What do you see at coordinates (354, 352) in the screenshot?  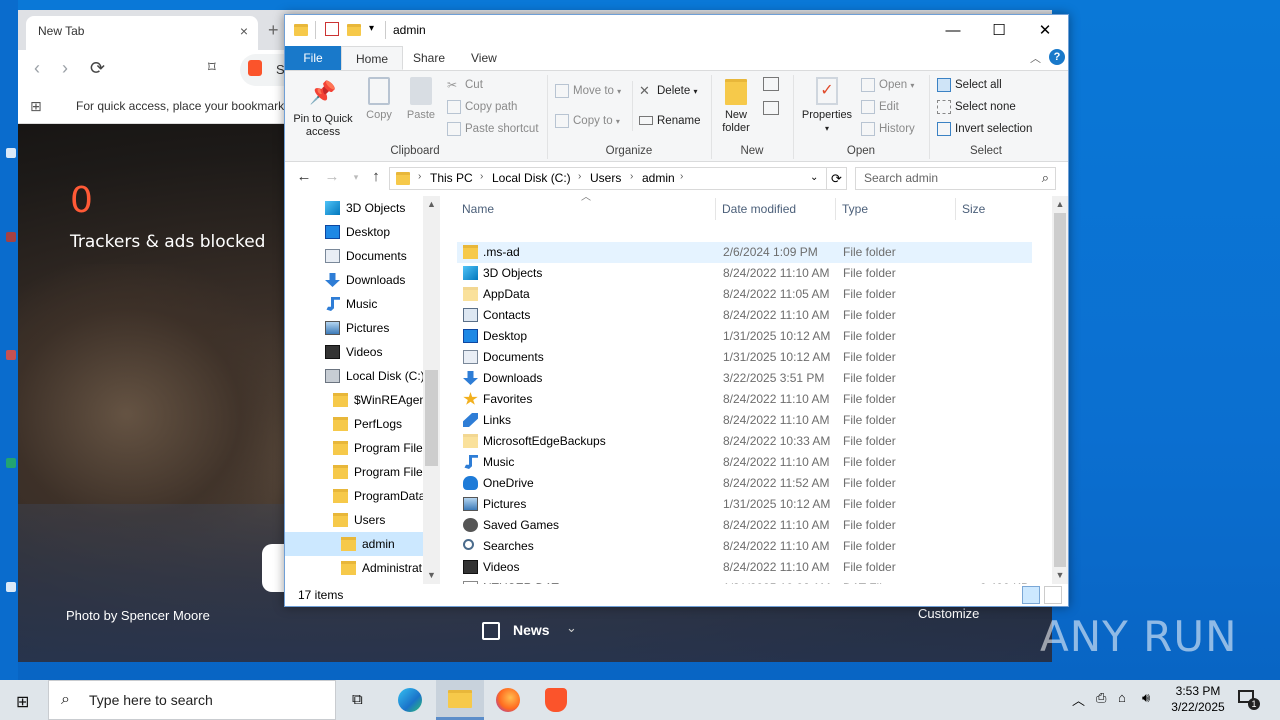 I see `nav-item: Videos` at bounding box center [354, 352].